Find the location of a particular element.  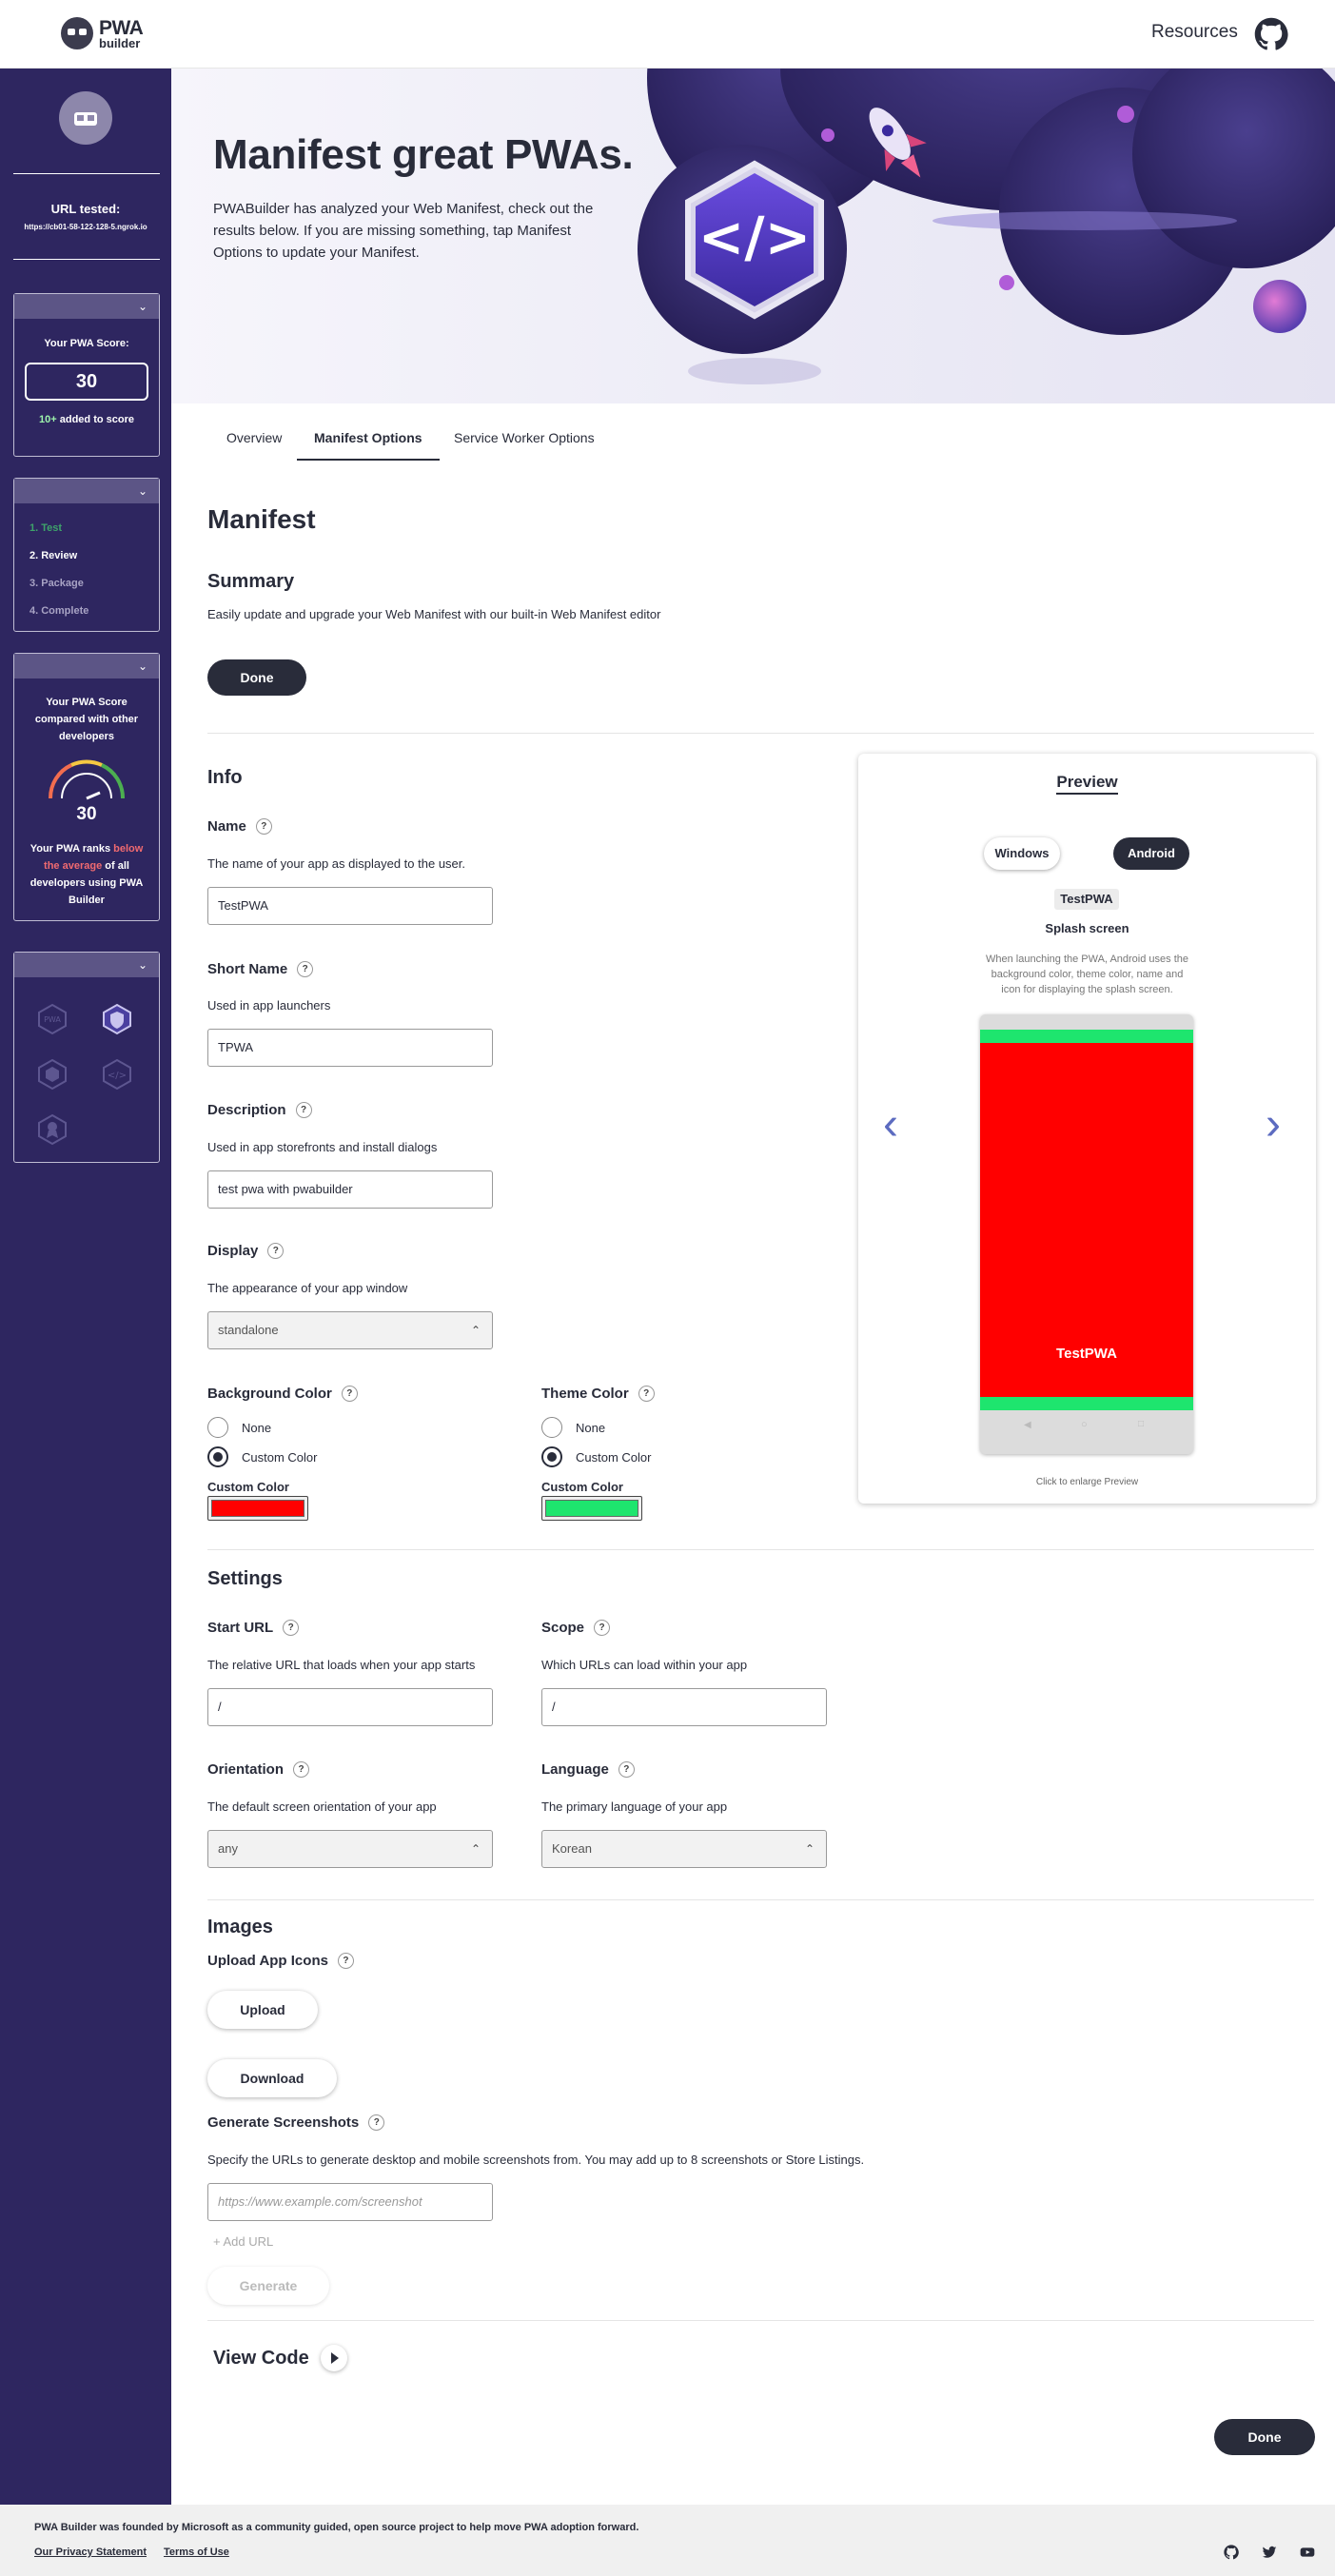

theme-color-label: Theme Color? is located at coordinates (598, 1394).